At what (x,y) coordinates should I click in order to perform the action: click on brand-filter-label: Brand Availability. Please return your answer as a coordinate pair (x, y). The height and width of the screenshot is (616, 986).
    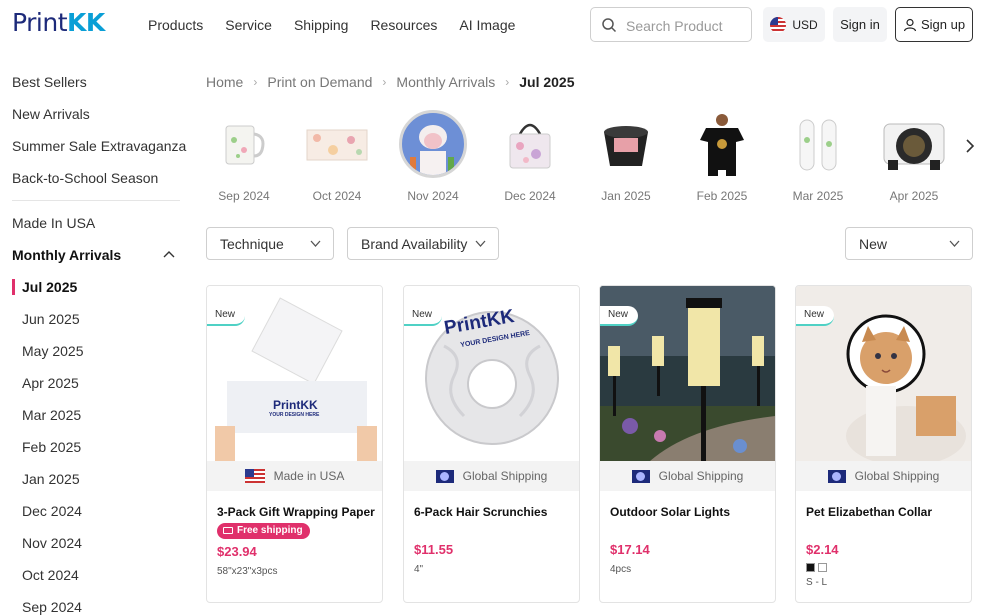
    Looking at the image, I should click on (414, 244).